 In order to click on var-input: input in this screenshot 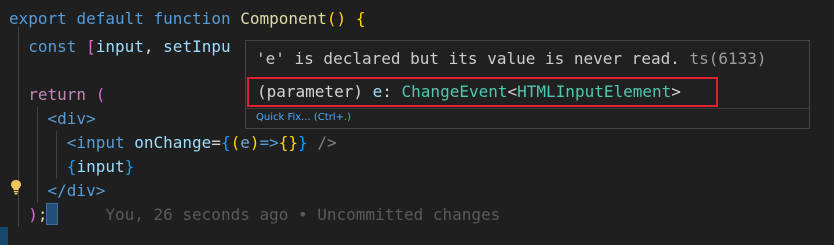, I will do `click(119, 46)`.